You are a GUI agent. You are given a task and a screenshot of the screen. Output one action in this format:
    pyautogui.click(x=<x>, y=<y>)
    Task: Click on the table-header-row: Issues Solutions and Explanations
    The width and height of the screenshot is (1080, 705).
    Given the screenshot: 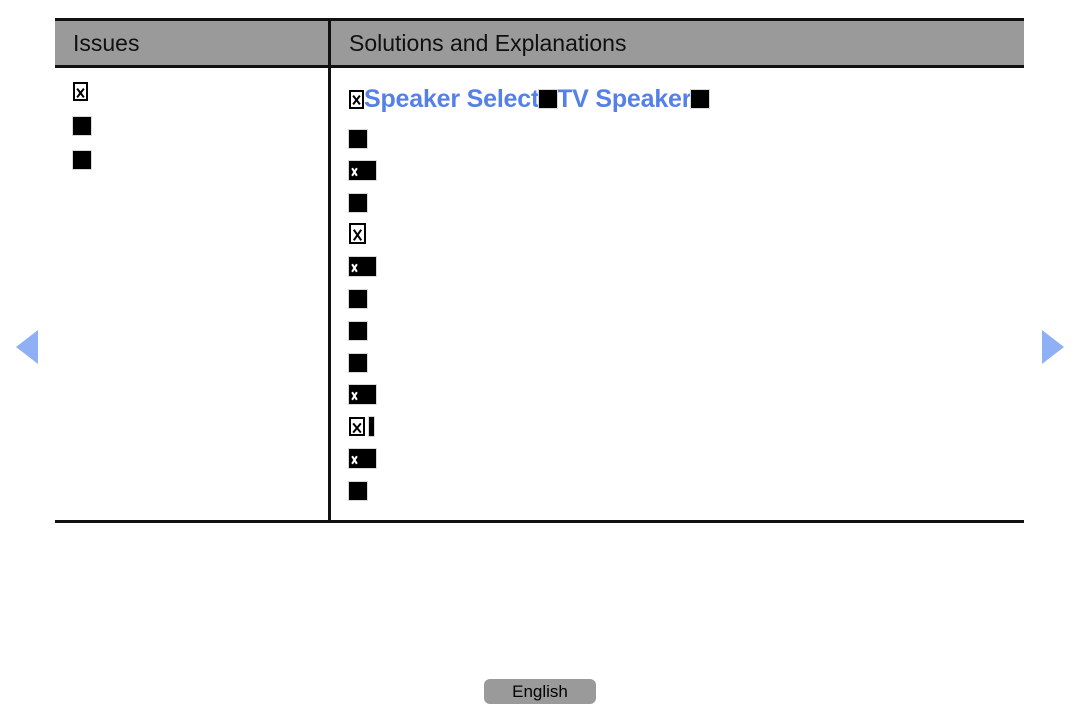 What is the action you would take?
    pyautogui.click(x=539, y=43)
    